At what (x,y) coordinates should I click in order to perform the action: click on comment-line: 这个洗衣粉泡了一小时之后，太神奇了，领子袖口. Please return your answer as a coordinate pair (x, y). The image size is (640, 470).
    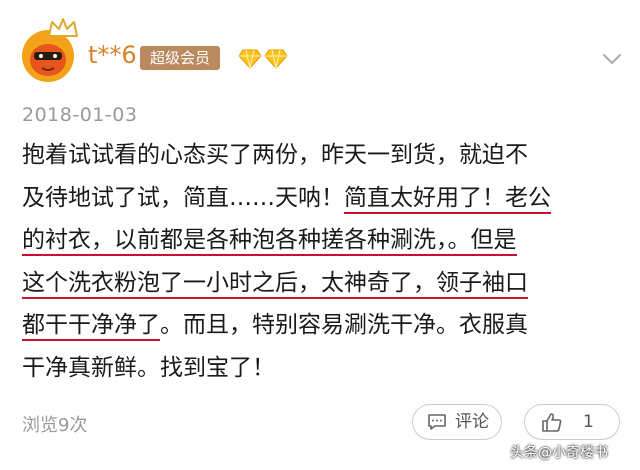
    Looking at the image, I should click on (322, 283).